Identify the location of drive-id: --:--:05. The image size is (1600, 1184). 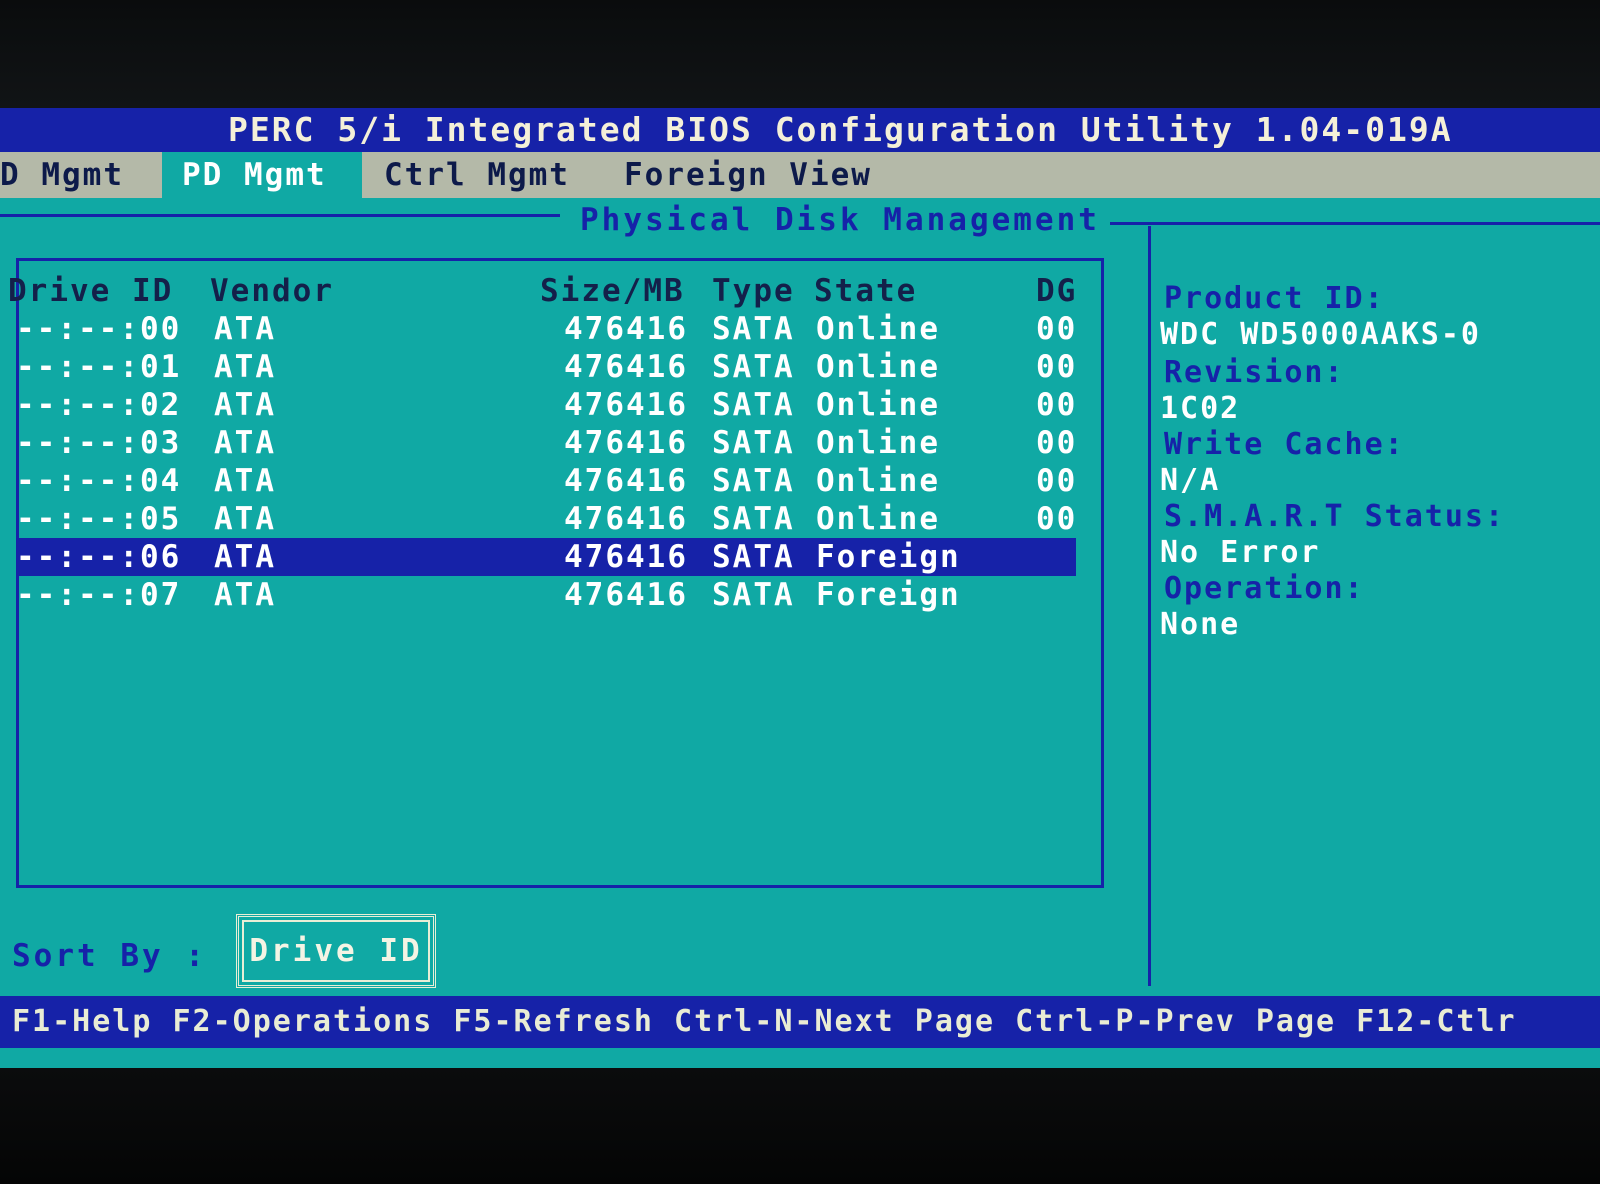
(99, 519).